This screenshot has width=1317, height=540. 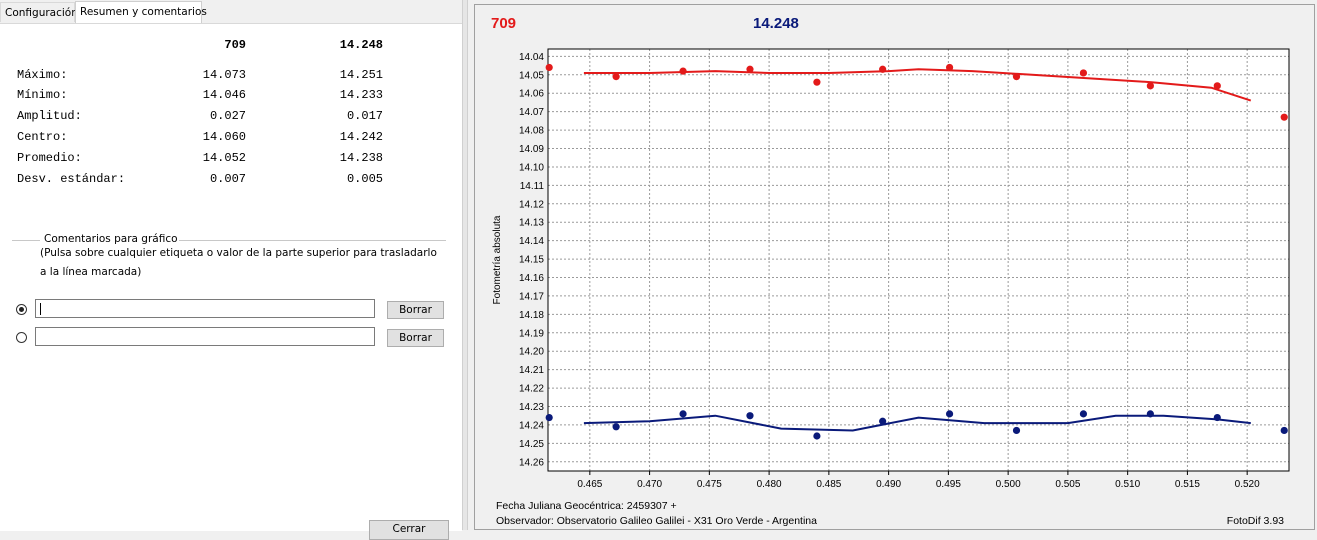 What do you see at coordinates (531, 462) in the screenshot?
I see `y-tick-label: 14.26` at bounding box center [531, 462].